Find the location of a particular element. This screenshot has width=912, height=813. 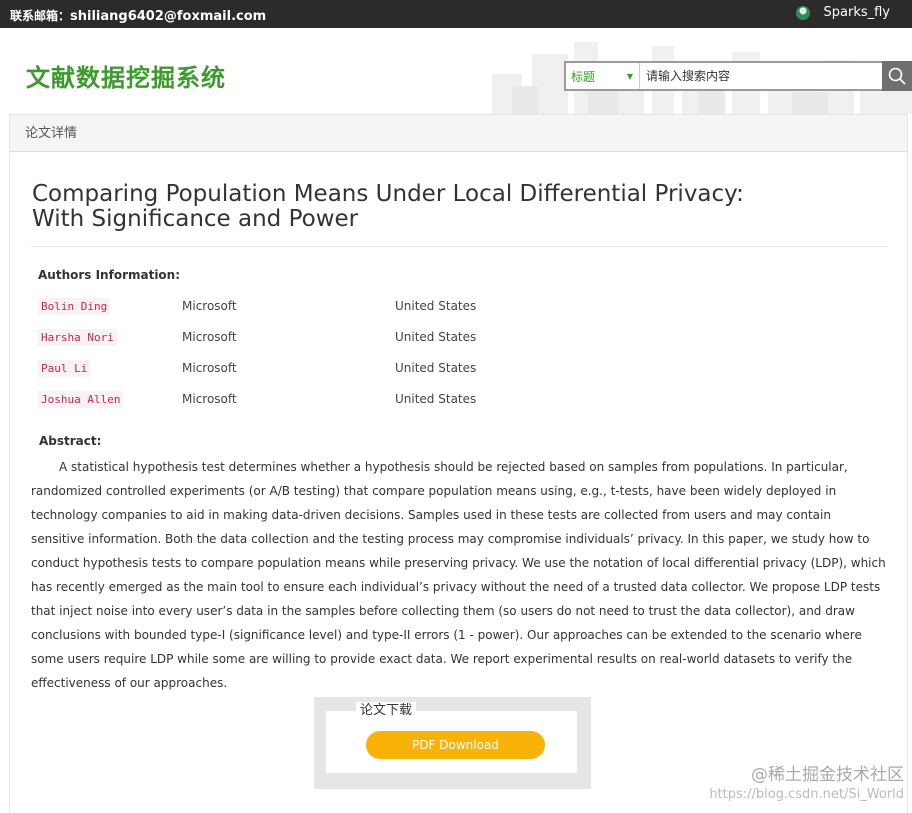

search-input is located at coordinates (761, 76).